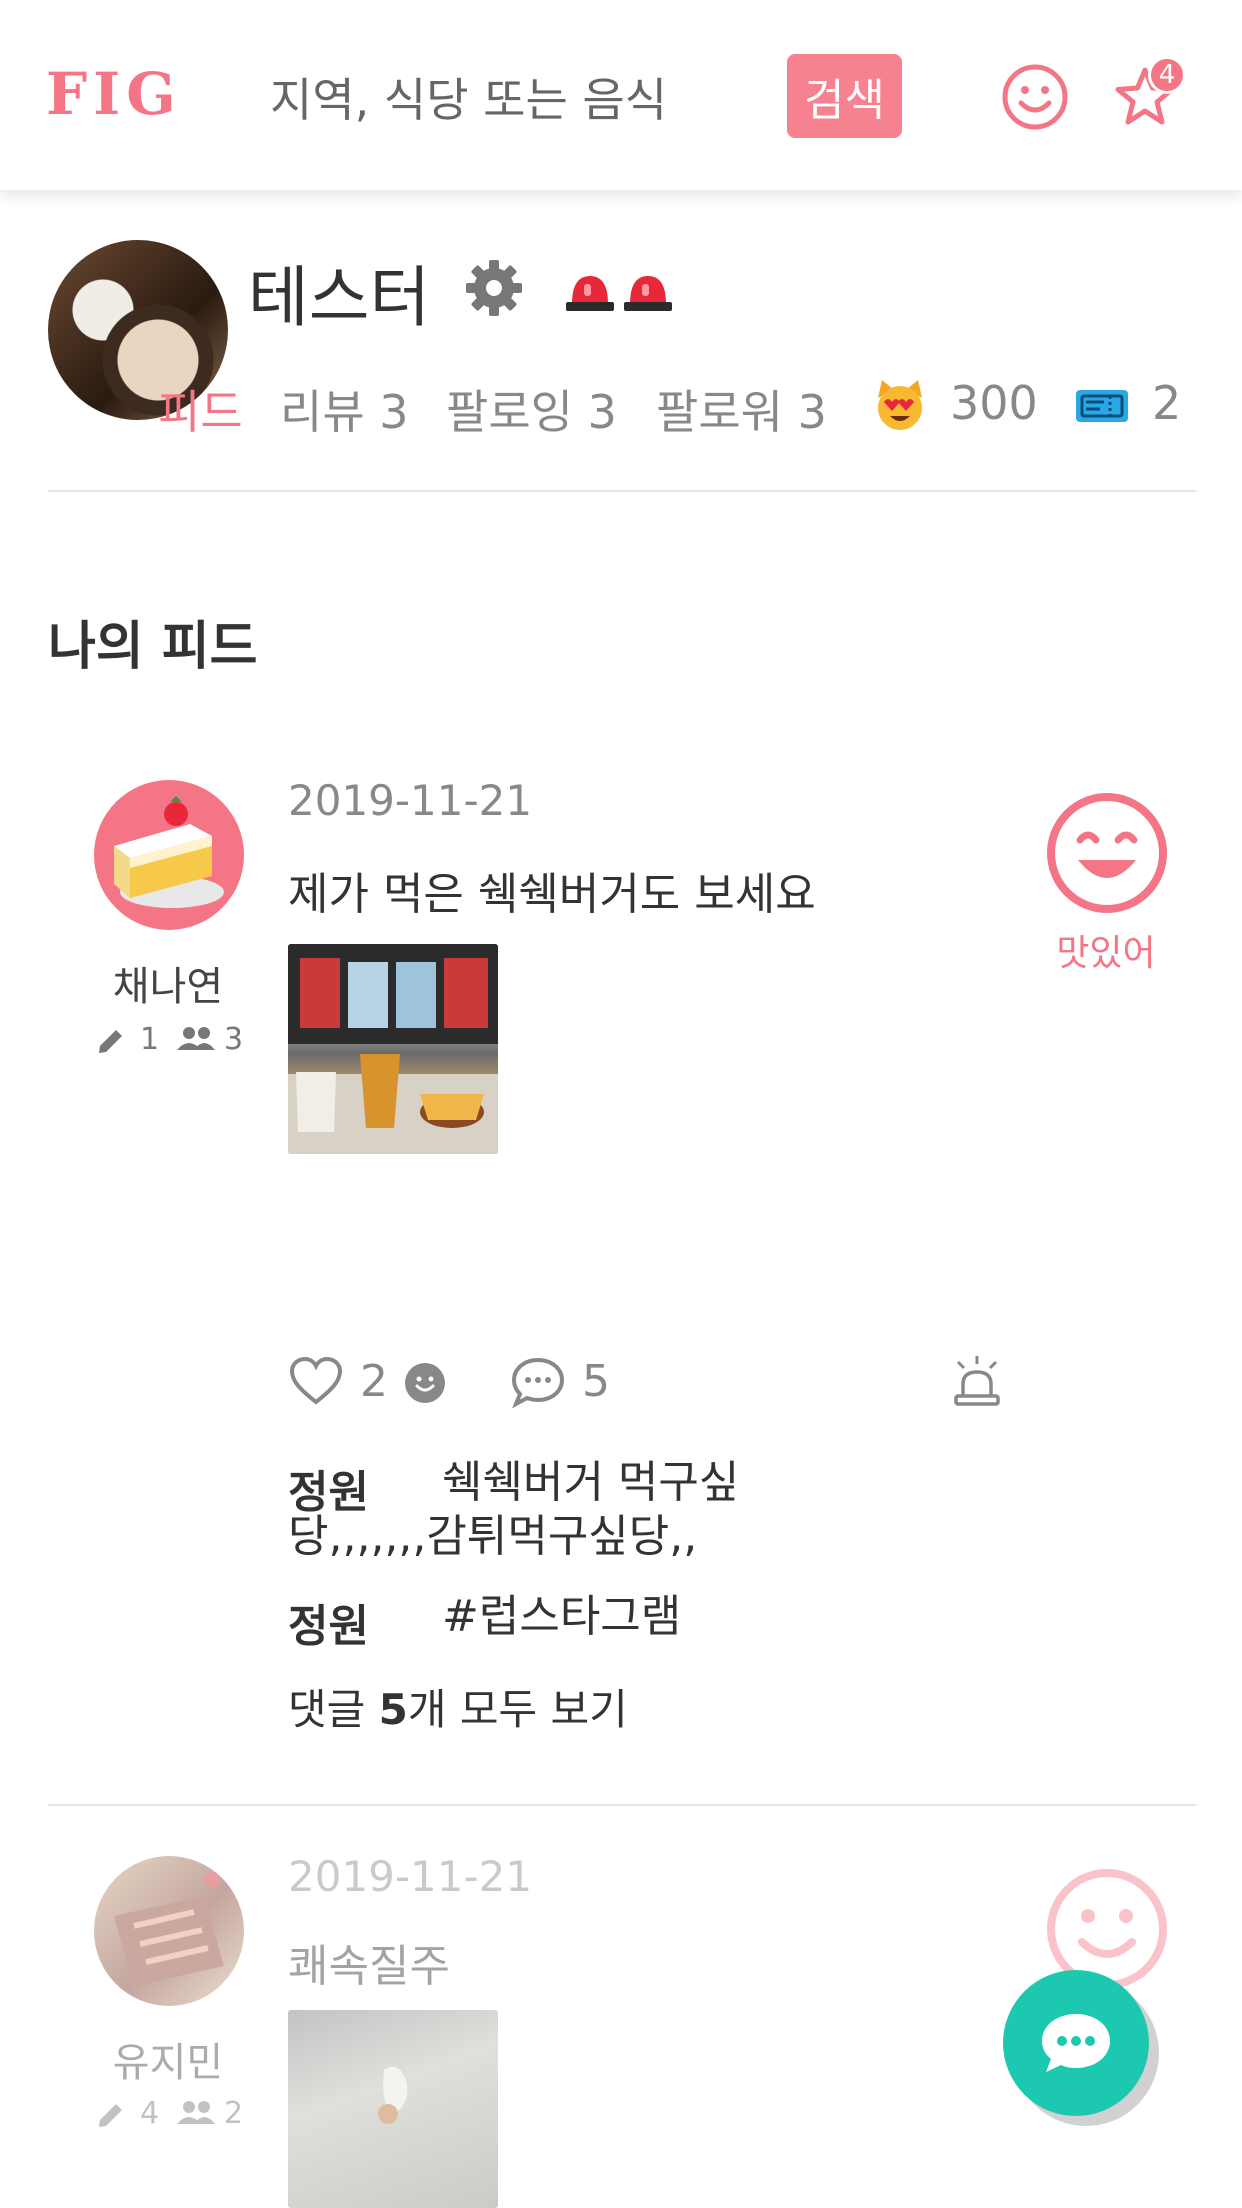 This screenshot has height=2208, width=1242. I want to click on profile-stats: 피드 리뷰 3 팔로잉 3 팔로워 3 300 2, so click(621, 407).